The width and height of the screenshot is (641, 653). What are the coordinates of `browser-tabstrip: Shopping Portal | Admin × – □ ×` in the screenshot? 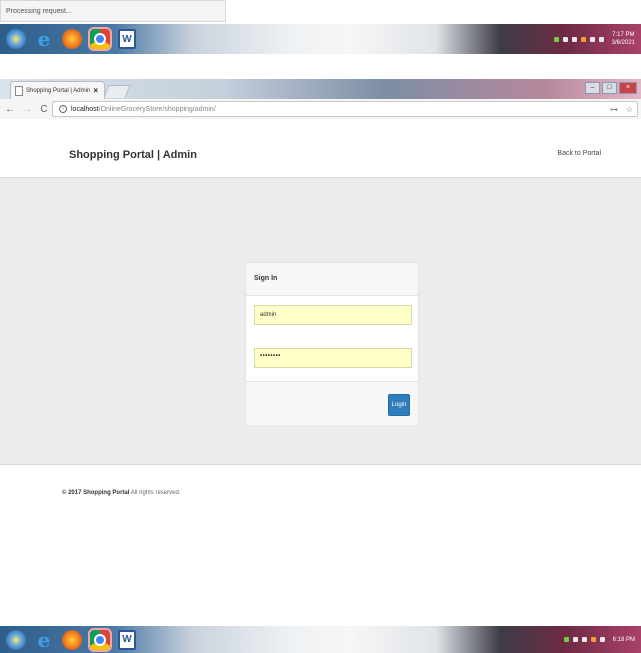 It's located at (320, 89).